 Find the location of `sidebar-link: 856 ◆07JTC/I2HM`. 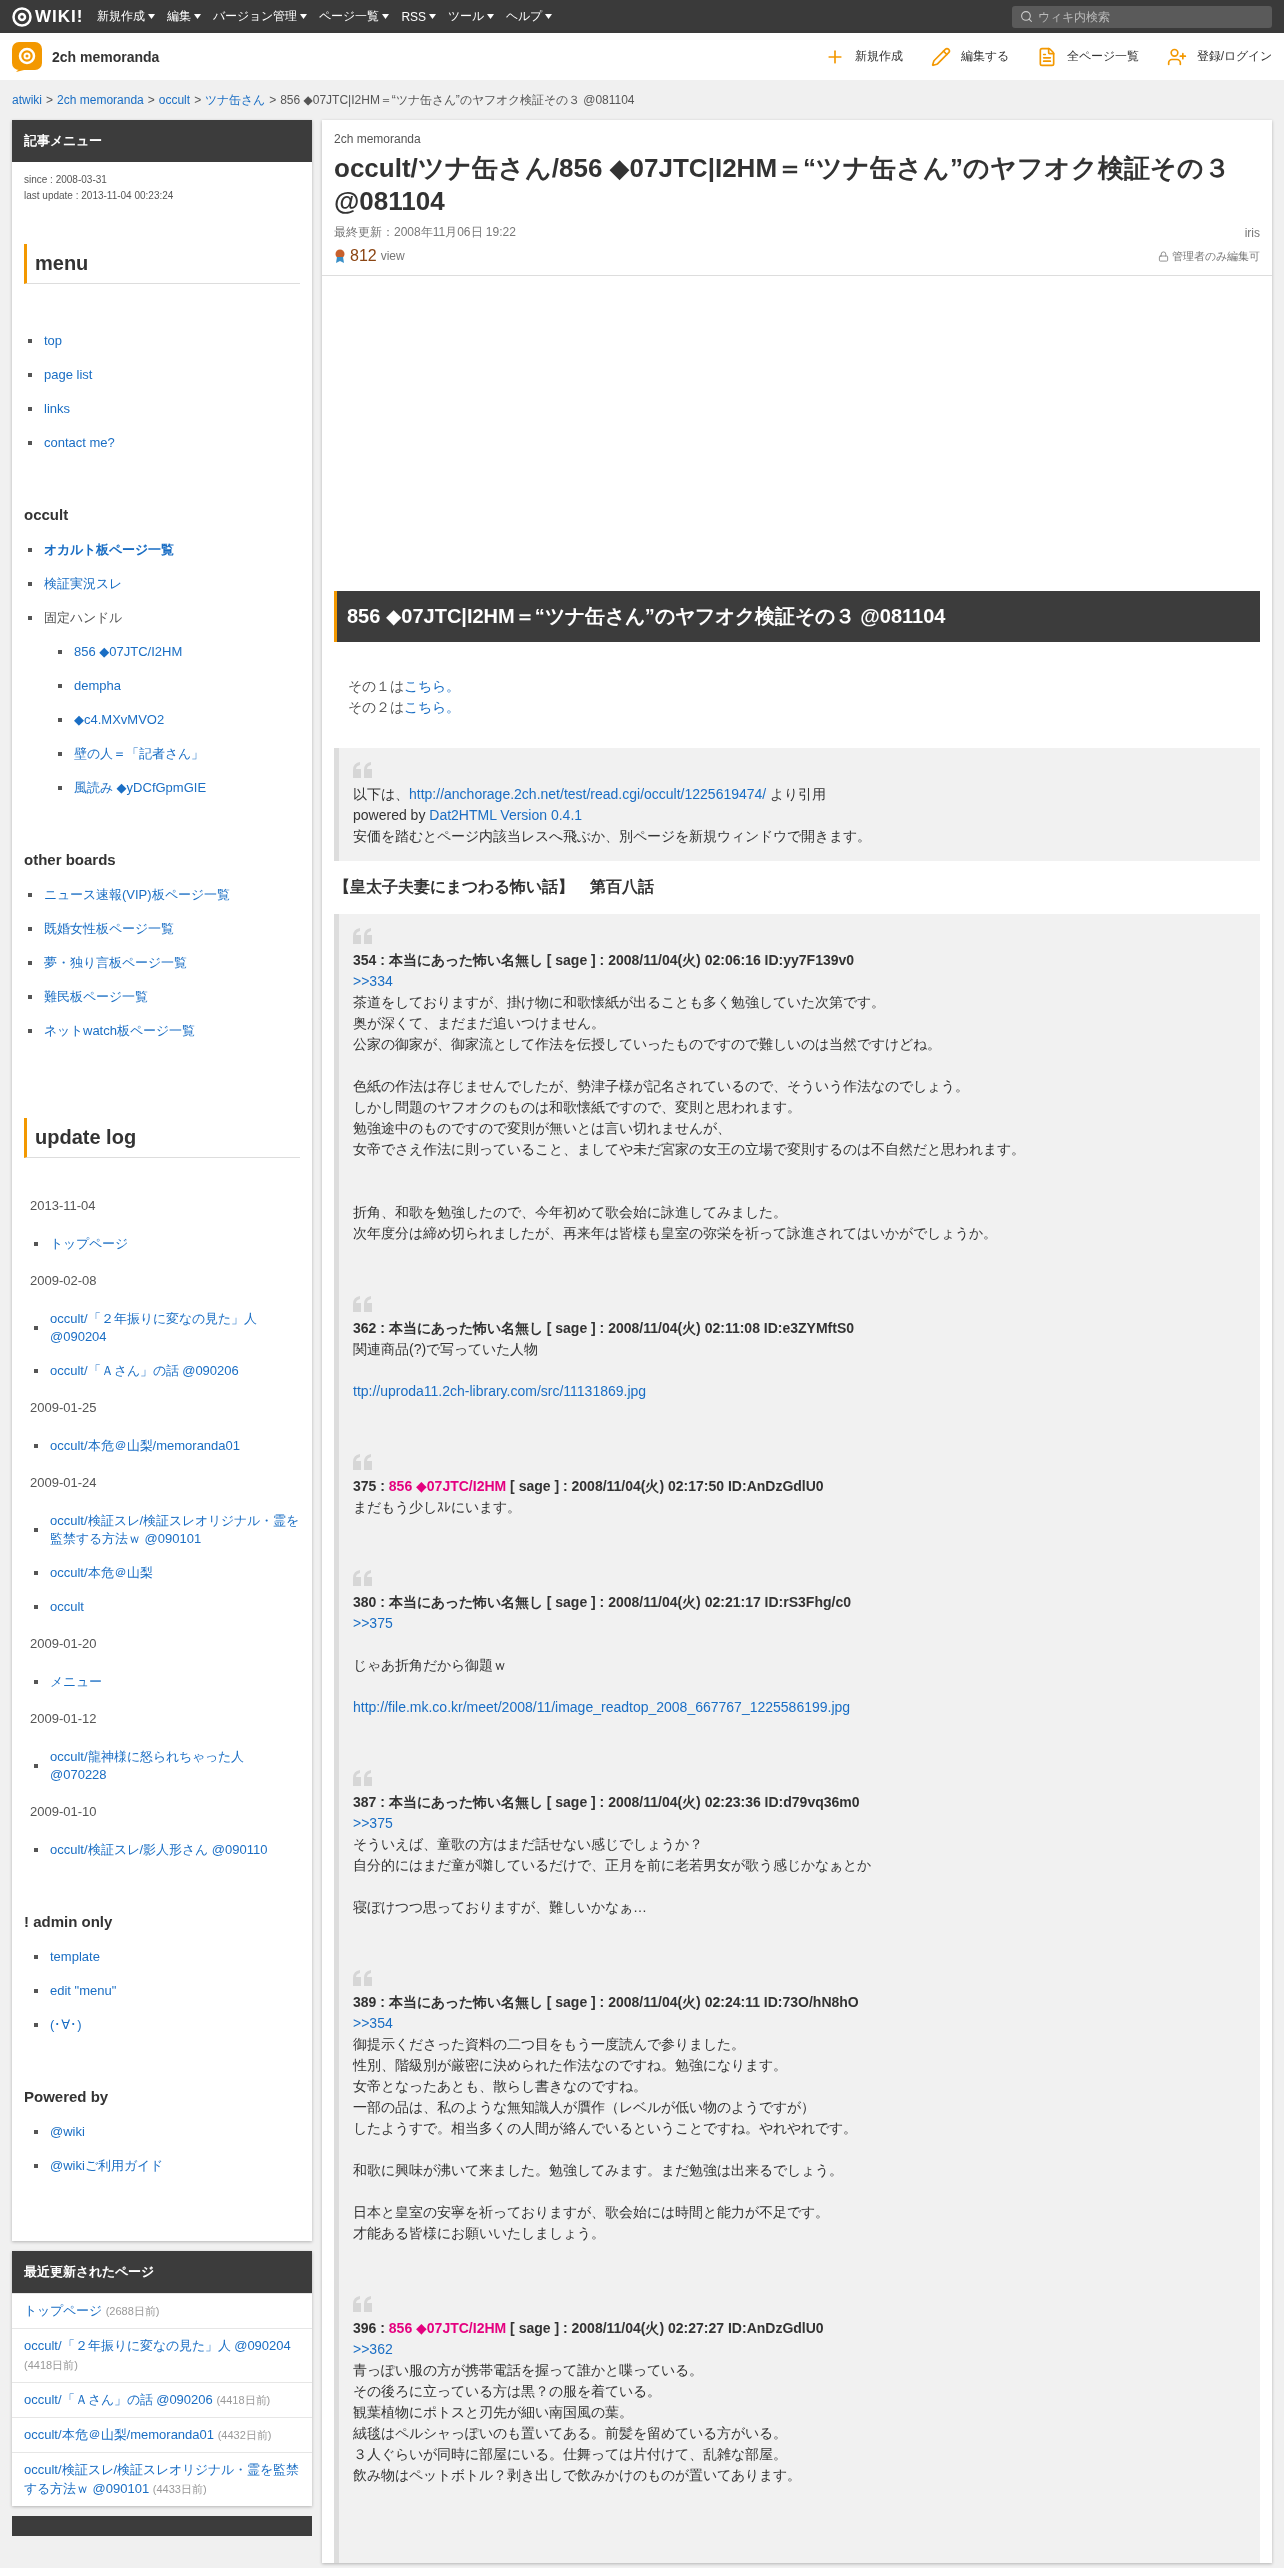

sidebar-link: 856 ◆07JTC/I2HM is located at coordinates (128, 652).